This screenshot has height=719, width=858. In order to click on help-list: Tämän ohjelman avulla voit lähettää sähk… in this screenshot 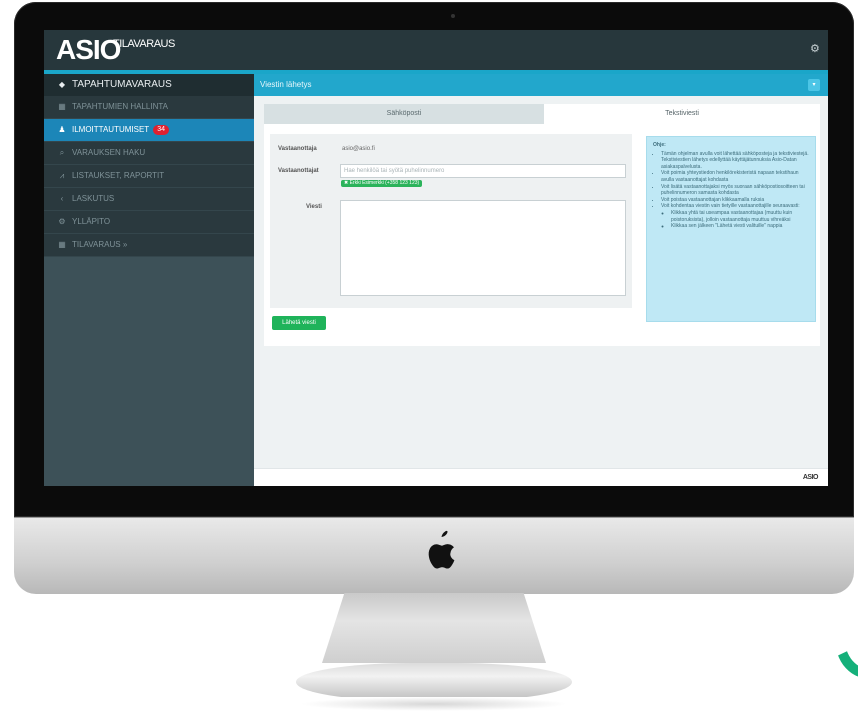, I will do `click(731, 190)`.